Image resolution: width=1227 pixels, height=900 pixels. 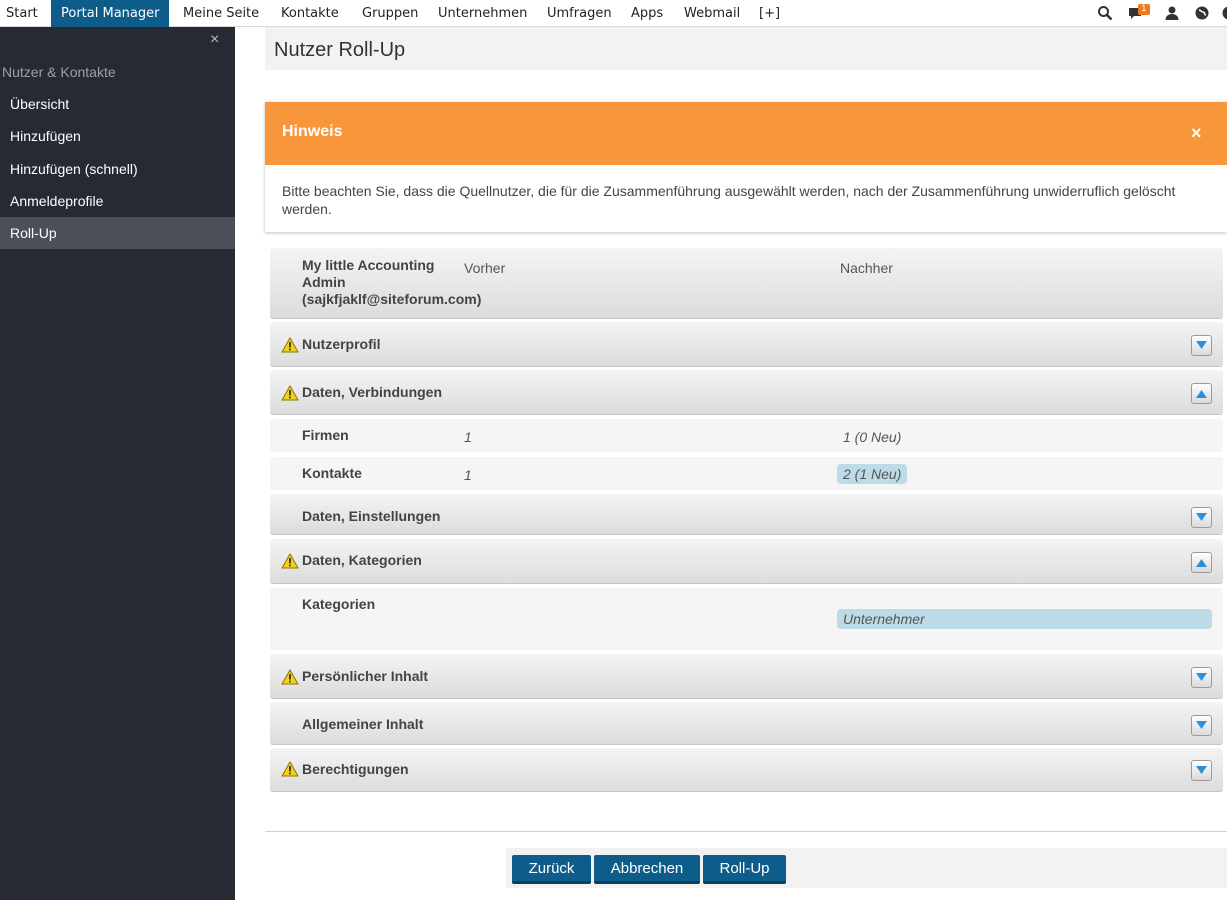 What do you see at coordinates (1202, 13) in the screenshot?
I see `globe-icon` at bounding box center [1202, 13].